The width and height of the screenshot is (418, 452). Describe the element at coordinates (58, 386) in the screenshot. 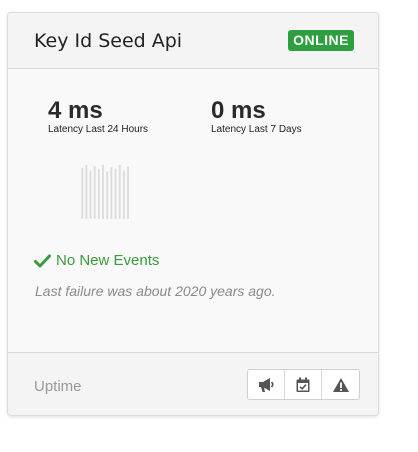

I see `uptime-label: Uptime` at that location.